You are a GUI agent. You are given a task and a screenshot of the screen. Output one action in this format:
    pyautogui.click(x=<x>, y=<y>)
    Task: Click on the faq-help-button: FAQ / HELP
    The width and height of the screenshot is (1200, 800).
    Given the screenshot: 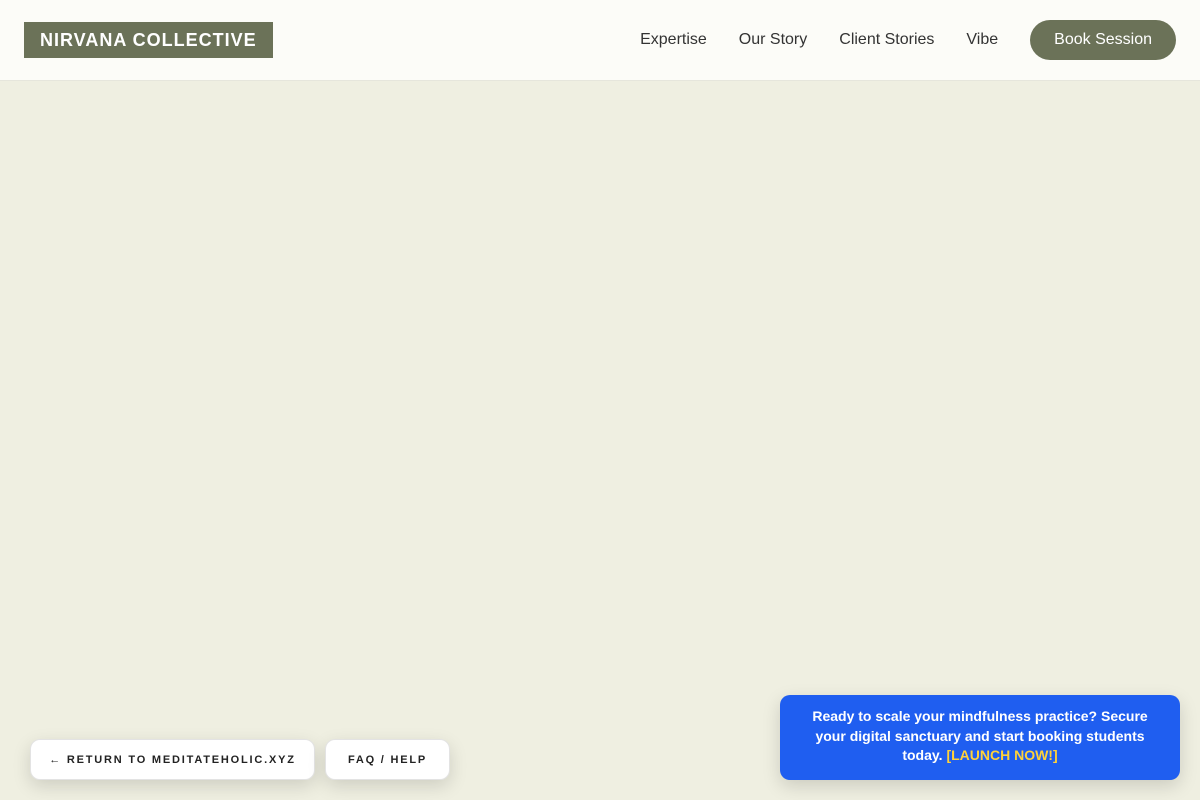 What is the action you would take?
    pyautogui.click(x=387, y=759)
    